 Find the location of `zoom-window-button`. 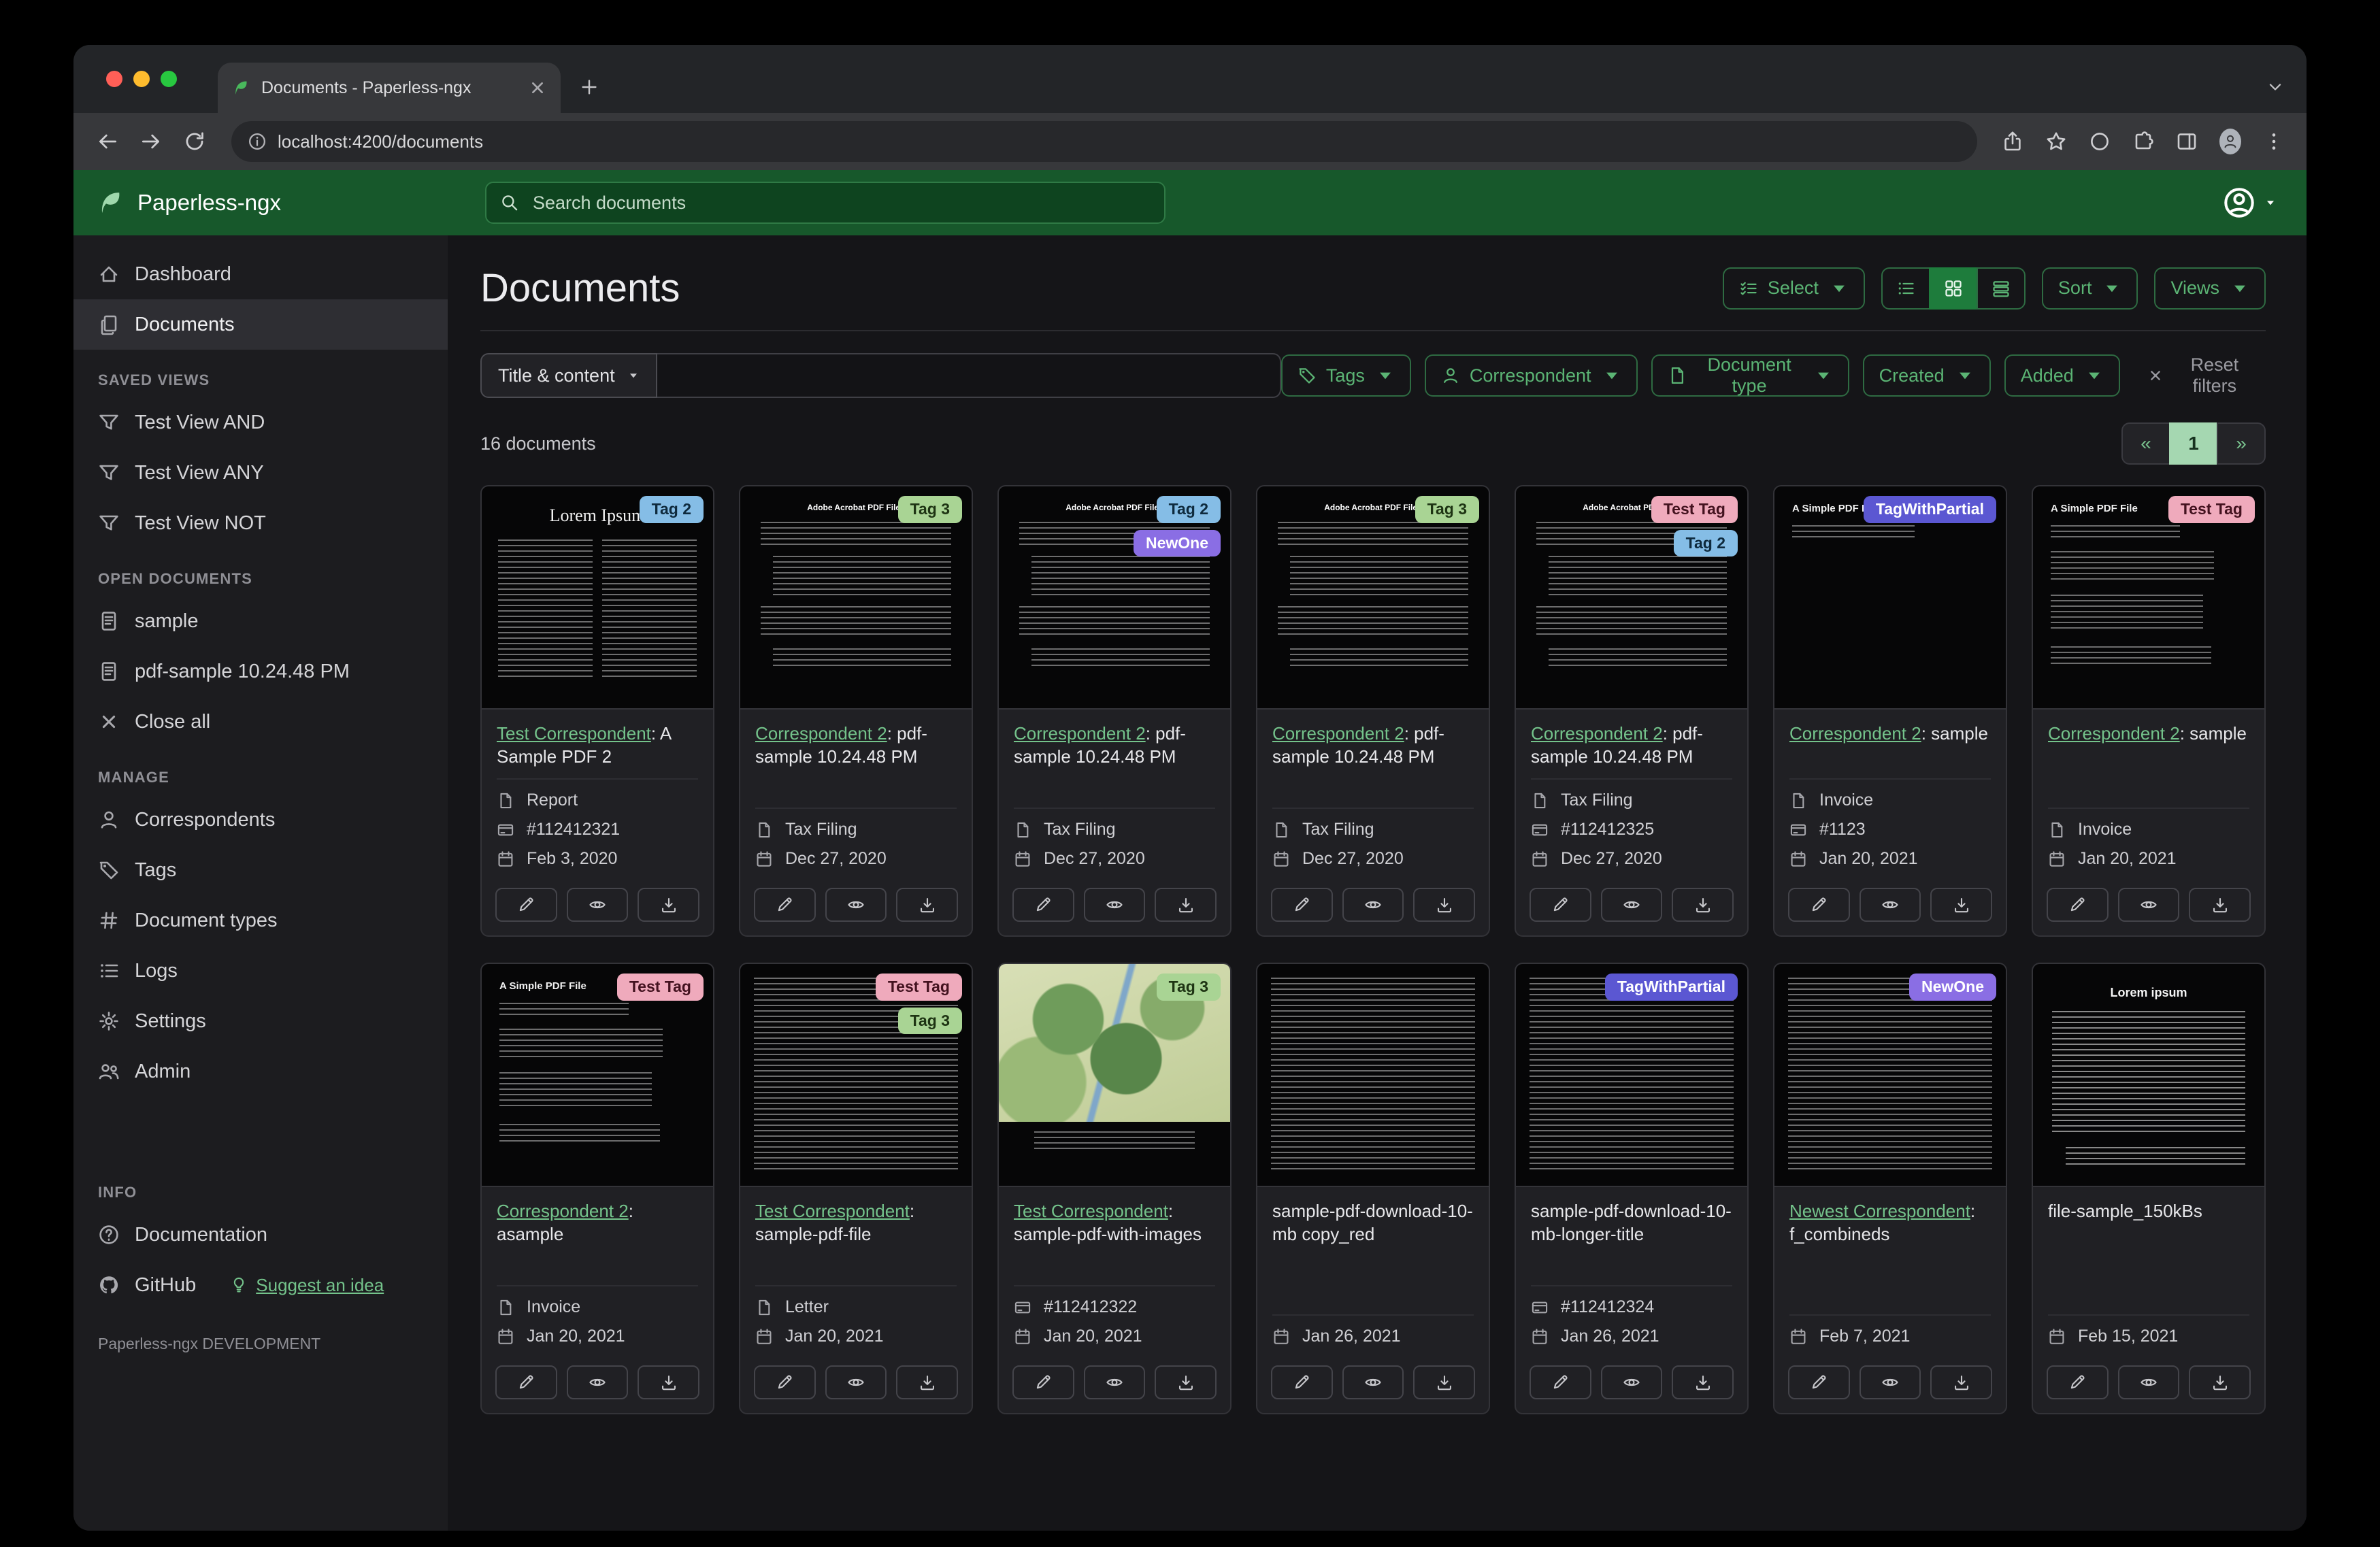

zoom-window-button is located at coordinates (169, 79).